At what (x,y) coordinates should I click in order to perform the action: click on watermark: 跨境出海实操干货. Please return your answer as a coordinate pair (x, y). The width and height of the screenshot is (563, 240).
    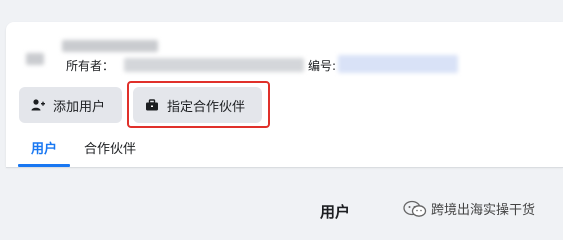
    Looking at the image, I should click on (469, 208).